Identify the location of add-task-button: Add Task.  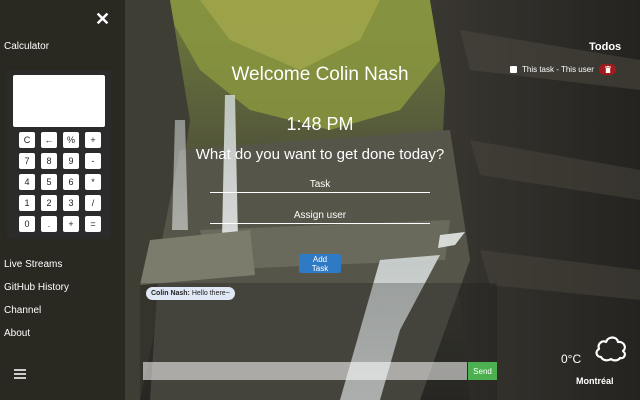
(320, 263).